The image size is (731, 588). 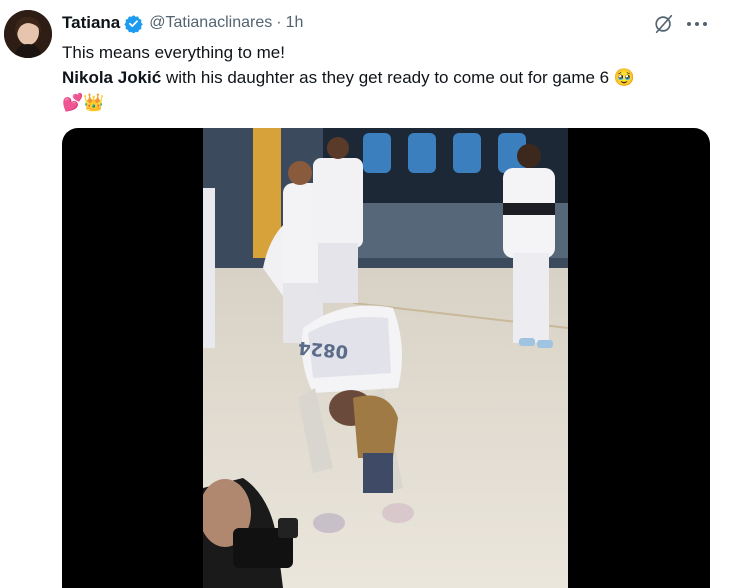 What do you see at coordinates (112, 77) in the screenshot?
I see `mentioned-name: Nikola Jokić` at bounding box center [112, 77].